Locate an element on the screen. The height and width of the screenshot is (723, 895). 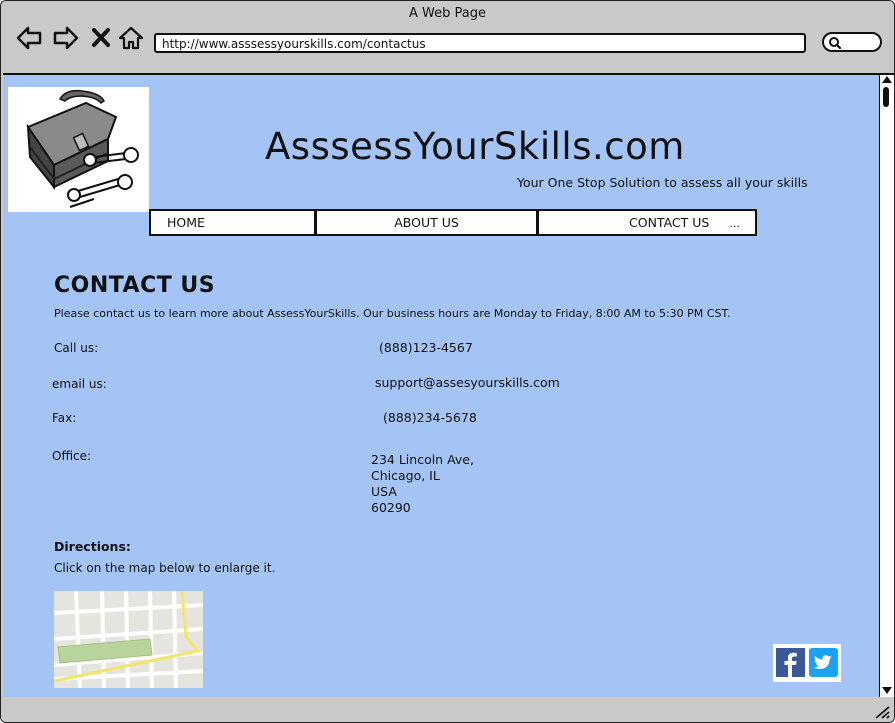
fax-label: Fax: is located at coordinates (64, 418).